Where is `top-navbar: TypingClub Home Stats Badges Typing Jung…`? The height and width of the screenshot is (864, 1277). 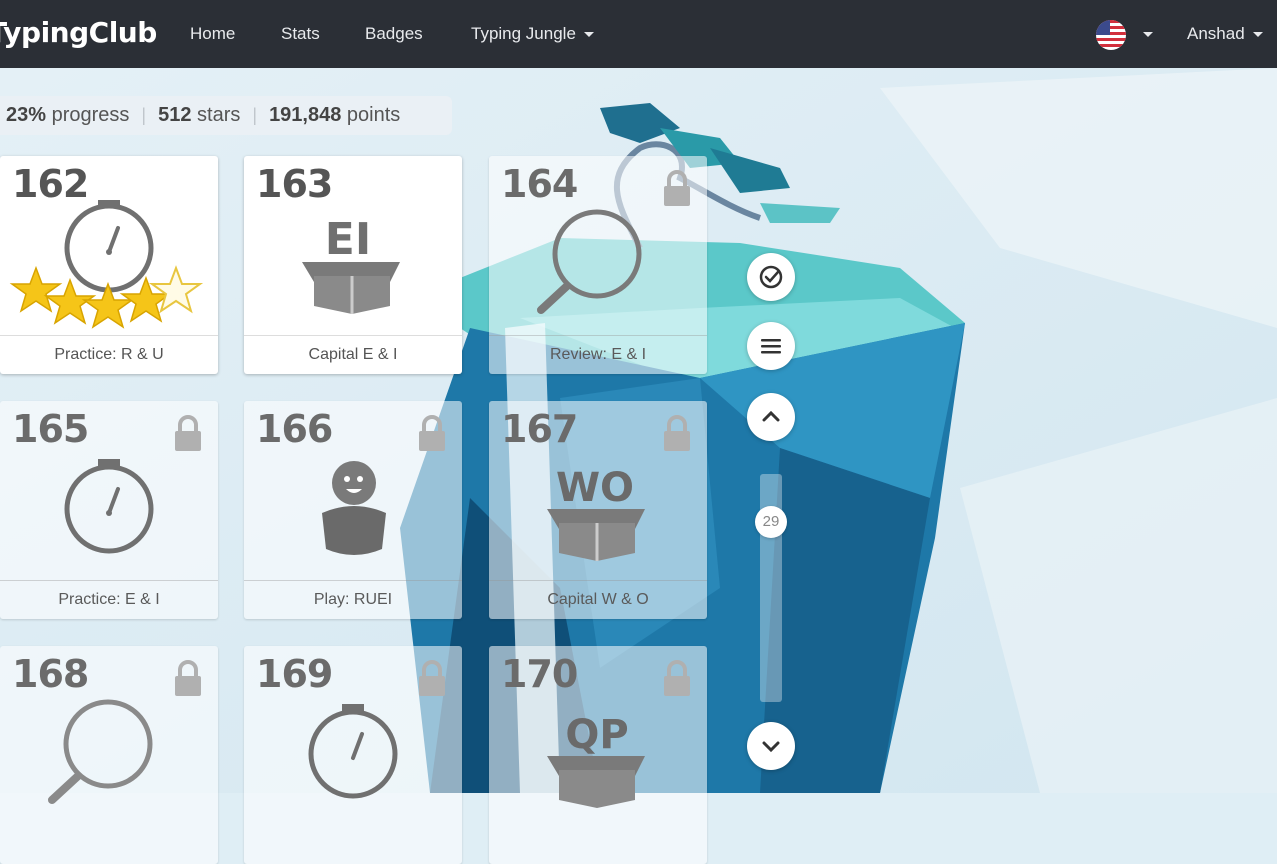 top-navbar: TypingClub Home Stats Badges Typing Jung… is located at coordinates (638, 34).